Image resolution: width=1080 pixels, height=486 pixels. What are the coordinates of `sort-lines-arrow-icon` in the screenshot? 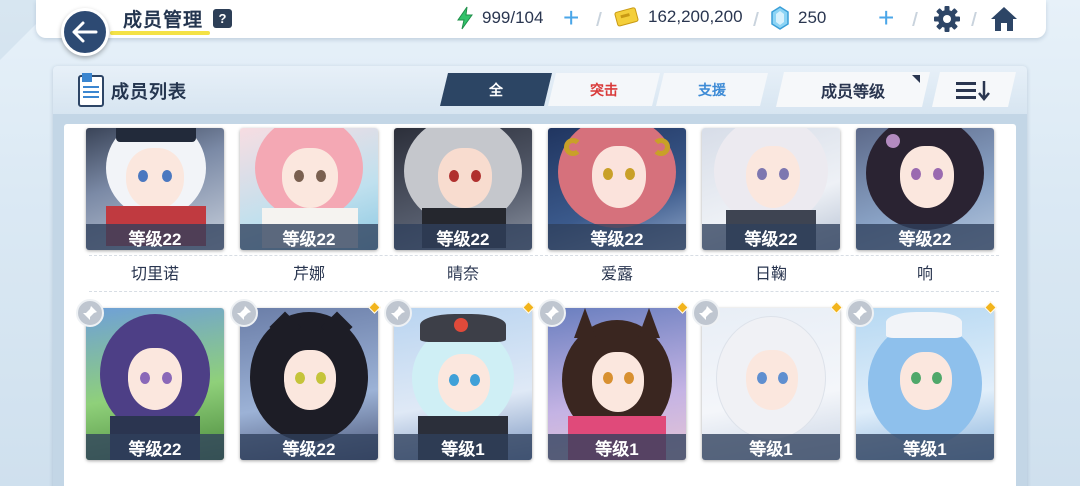 It's located at (974, 90).